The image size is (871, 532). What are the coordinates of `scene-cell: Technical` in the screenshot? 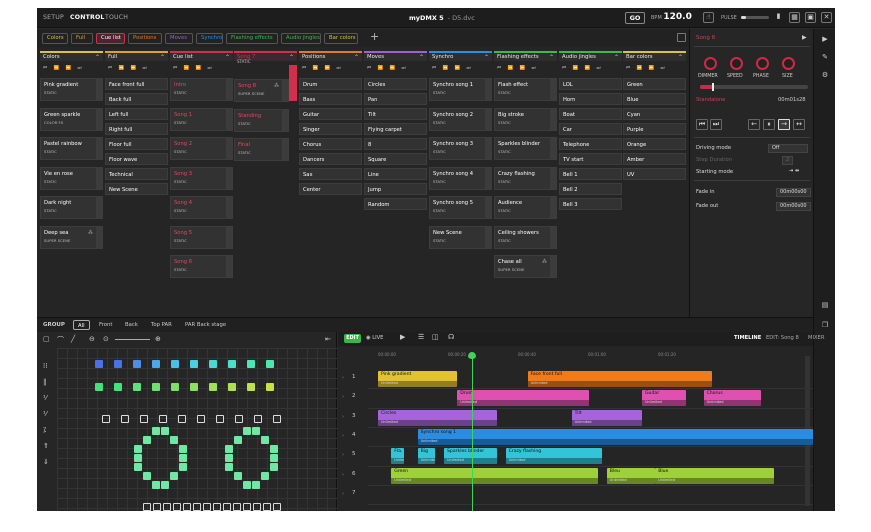 It's located at (136, 174).